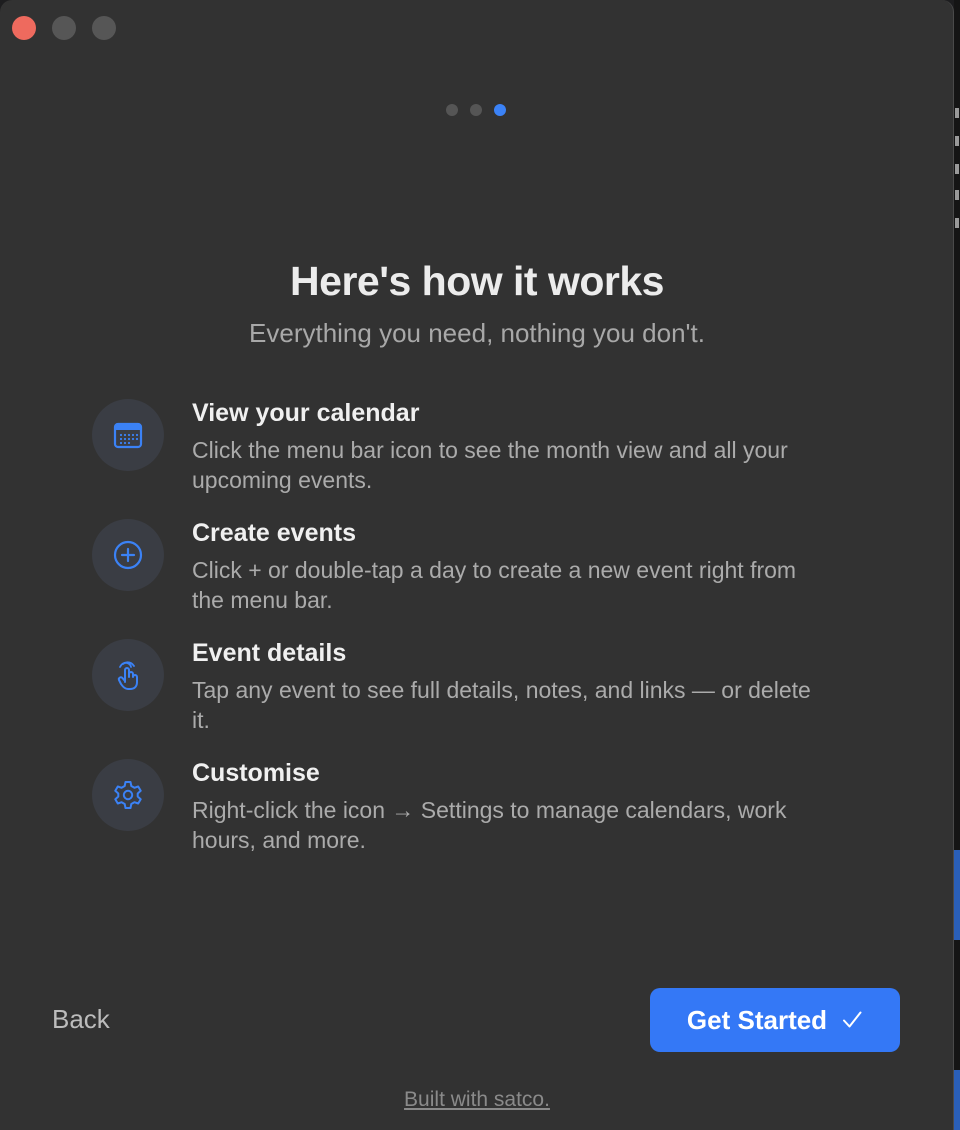 This screenshot has width=960, height=1130. What do you see at coordinates (24, 28) in the screenshot?
I see `close-window-button` at bounding box center [24, 28].